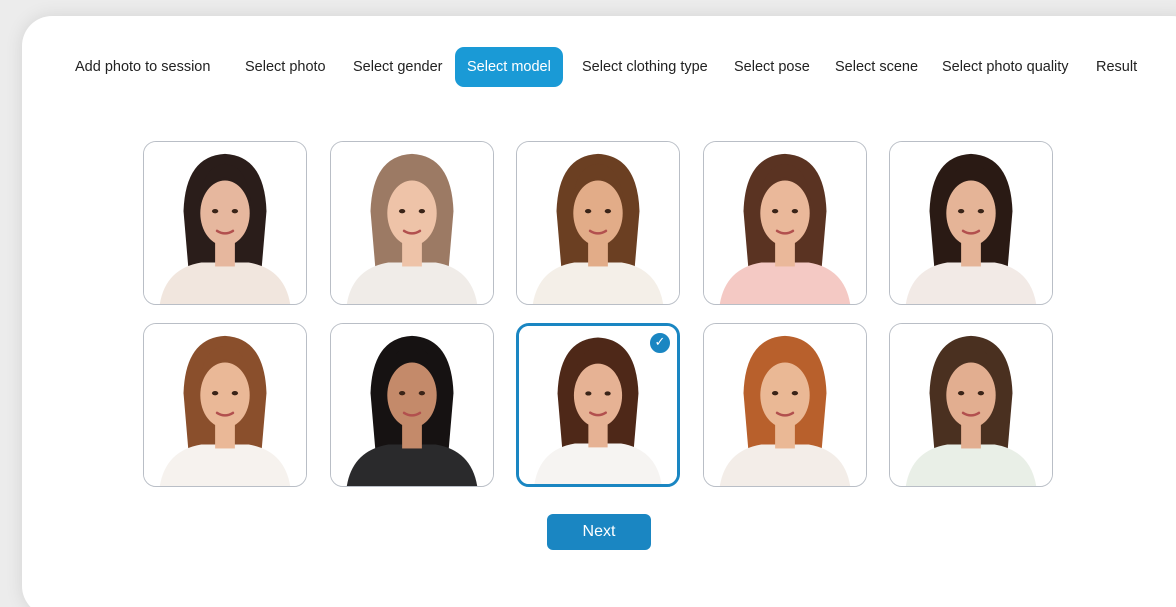 This screenshot has height=607, width=1176. I want to click on step-select-pose: Select pose, so click(772, 67).